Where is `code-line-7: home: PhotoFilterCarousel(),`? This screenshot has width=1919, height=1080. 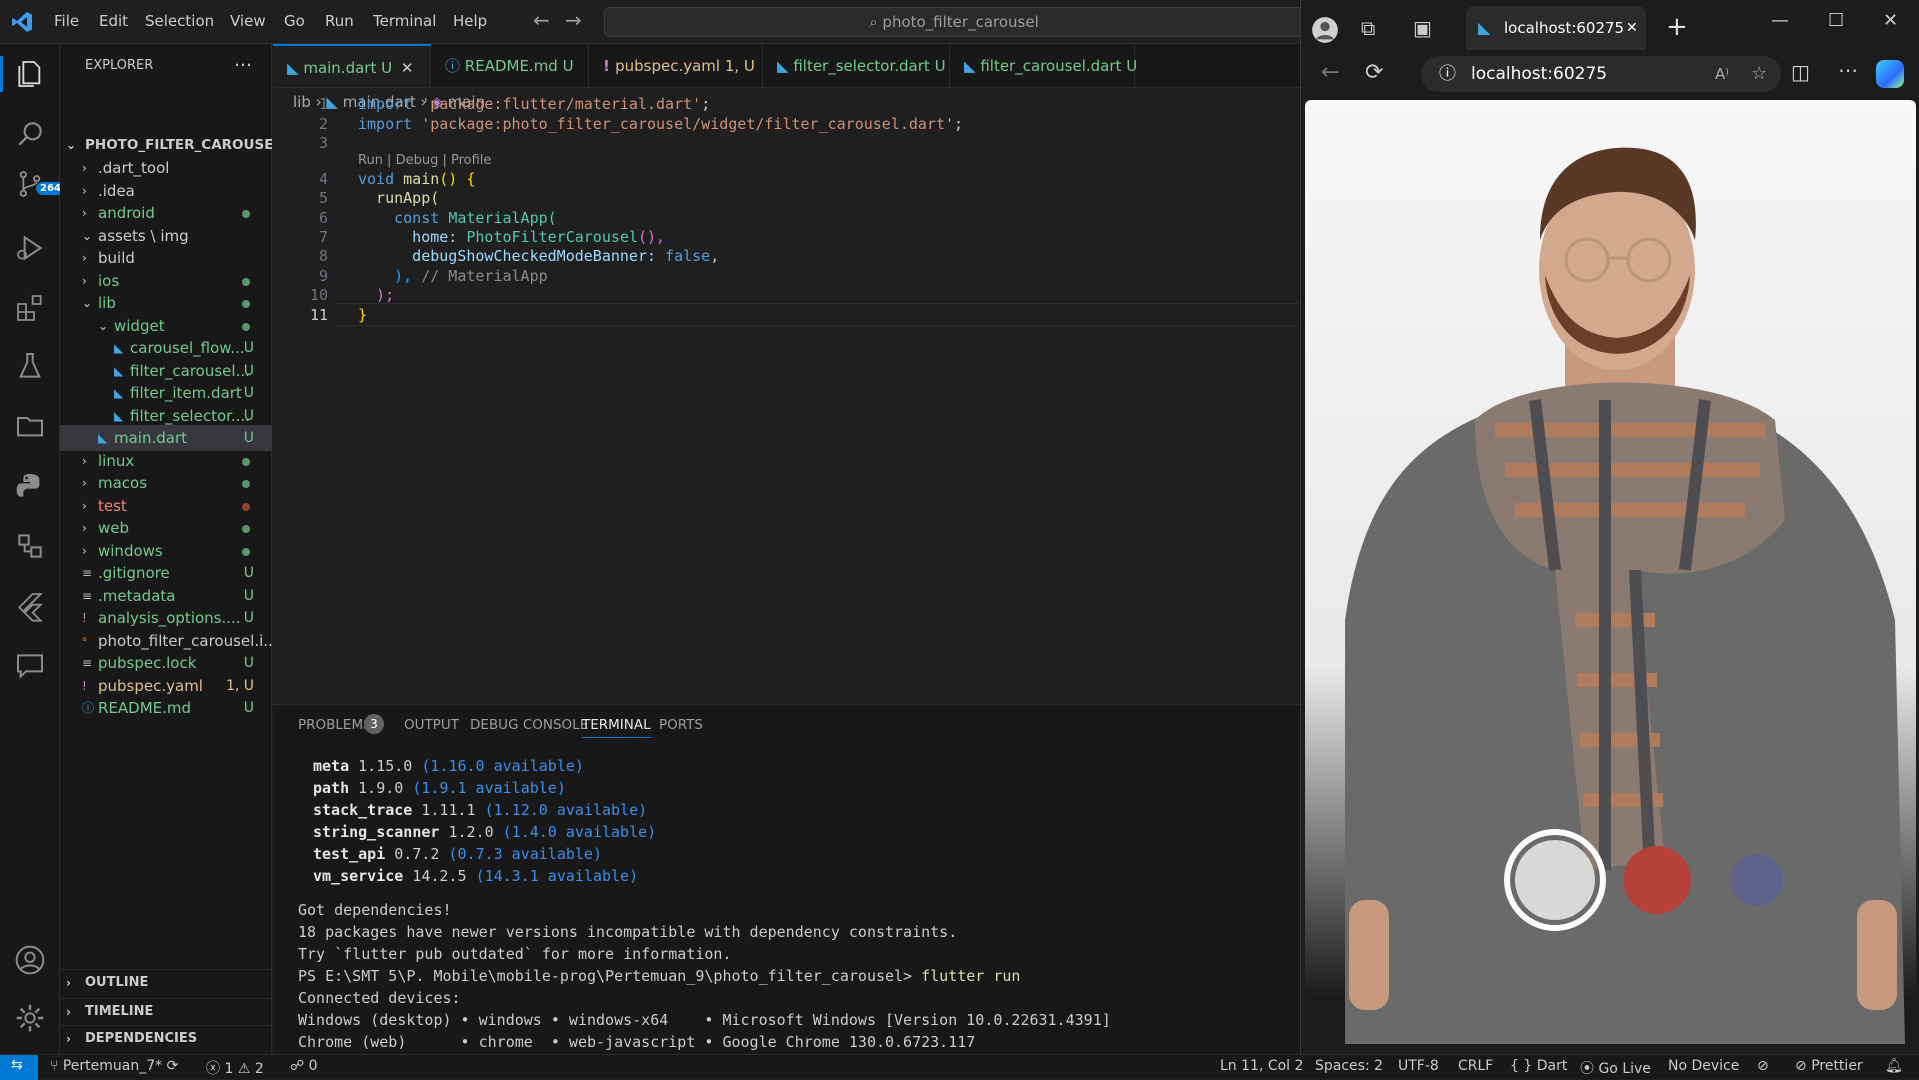
code-line-7: home: PhotoFilterCarousel(), is located at coordinates (512, 237).